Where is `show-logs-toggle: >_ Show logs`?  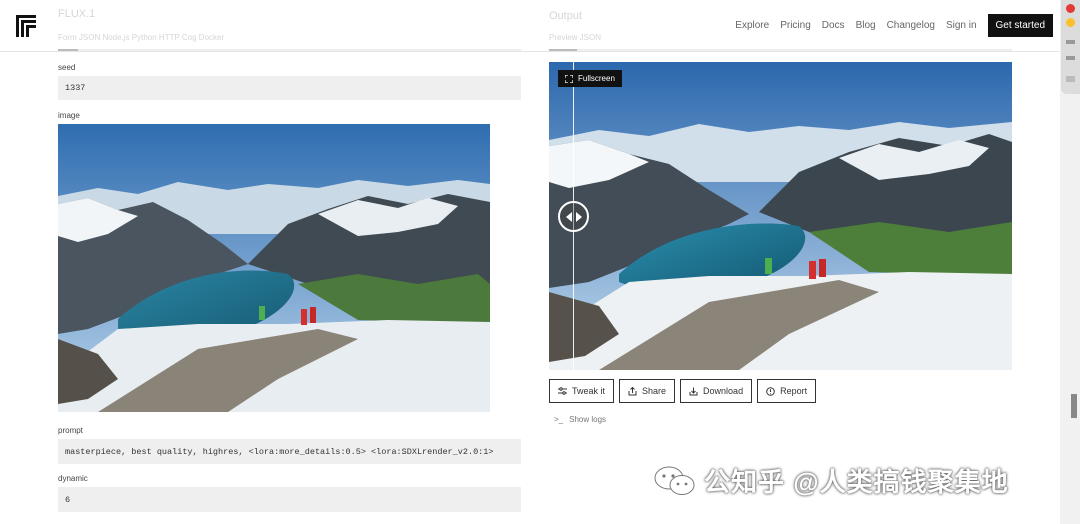
show-logs-toggle: >_ Show logs is located at coordinates (580, 419).